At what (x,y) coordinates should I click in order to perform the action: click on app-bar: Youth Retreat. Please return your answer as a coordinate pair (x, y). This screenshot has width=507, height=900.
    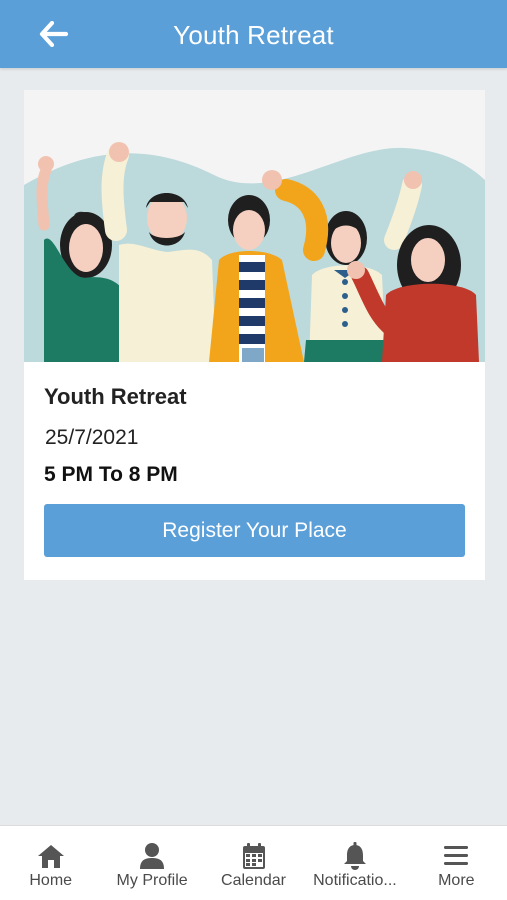
    Looking at the image, I should click on (253, 34).